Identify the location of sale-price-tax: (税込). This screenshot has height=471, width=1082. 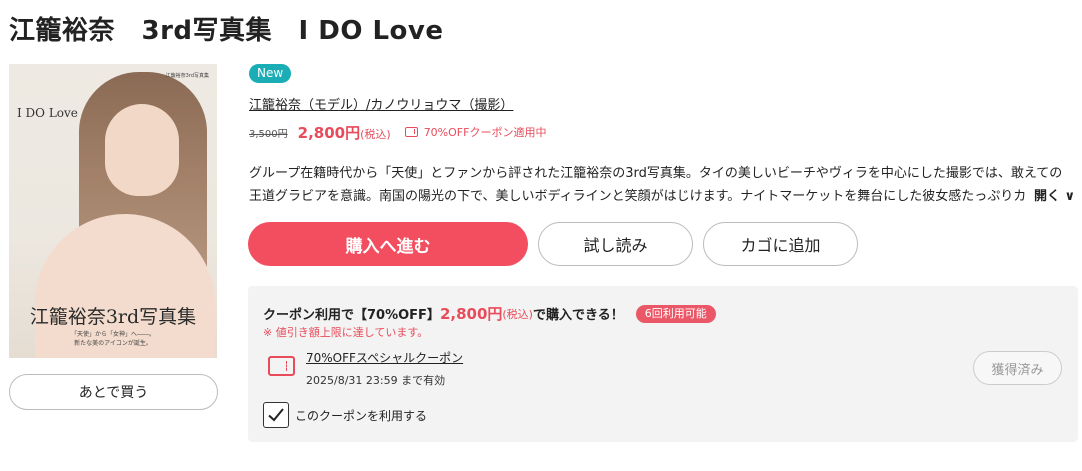
(375, 134).